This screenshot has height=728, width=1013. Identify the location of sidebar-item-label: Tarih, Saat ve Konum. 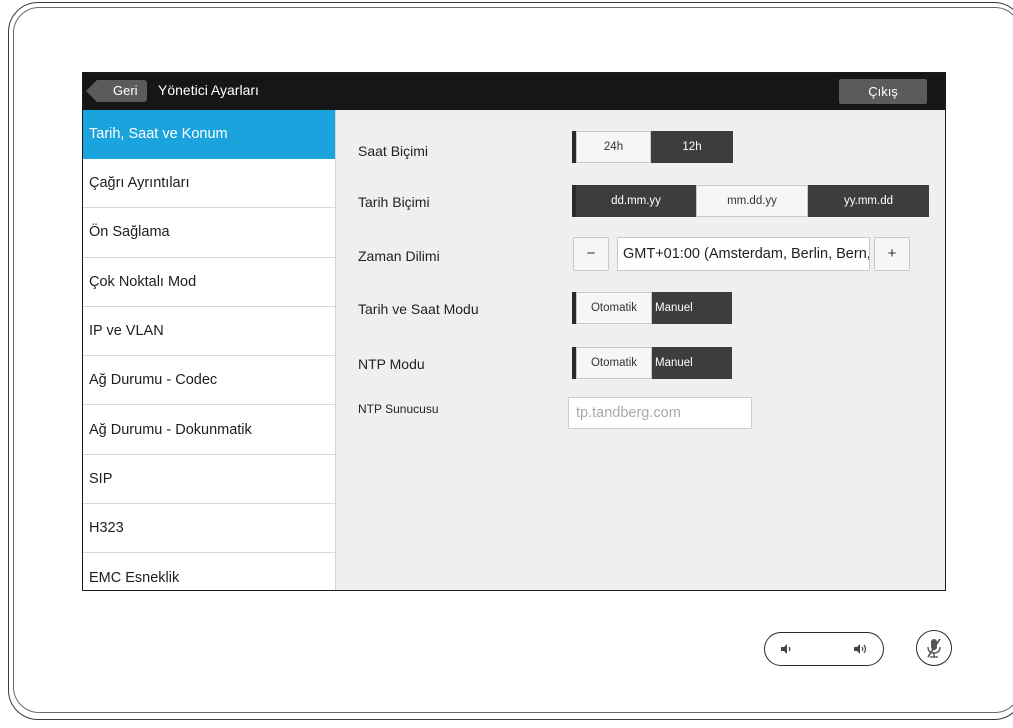
(158, 134).